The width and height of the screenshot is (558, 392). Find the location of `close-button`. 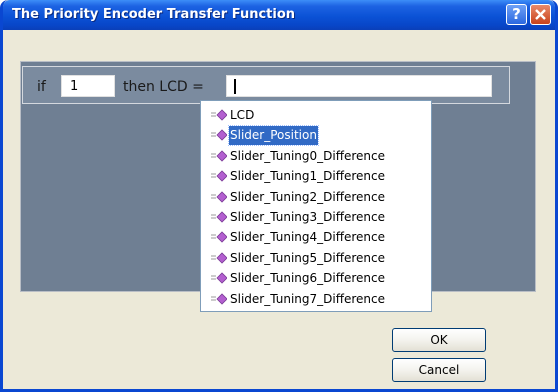

close-button is located at coordinates (540, 14).